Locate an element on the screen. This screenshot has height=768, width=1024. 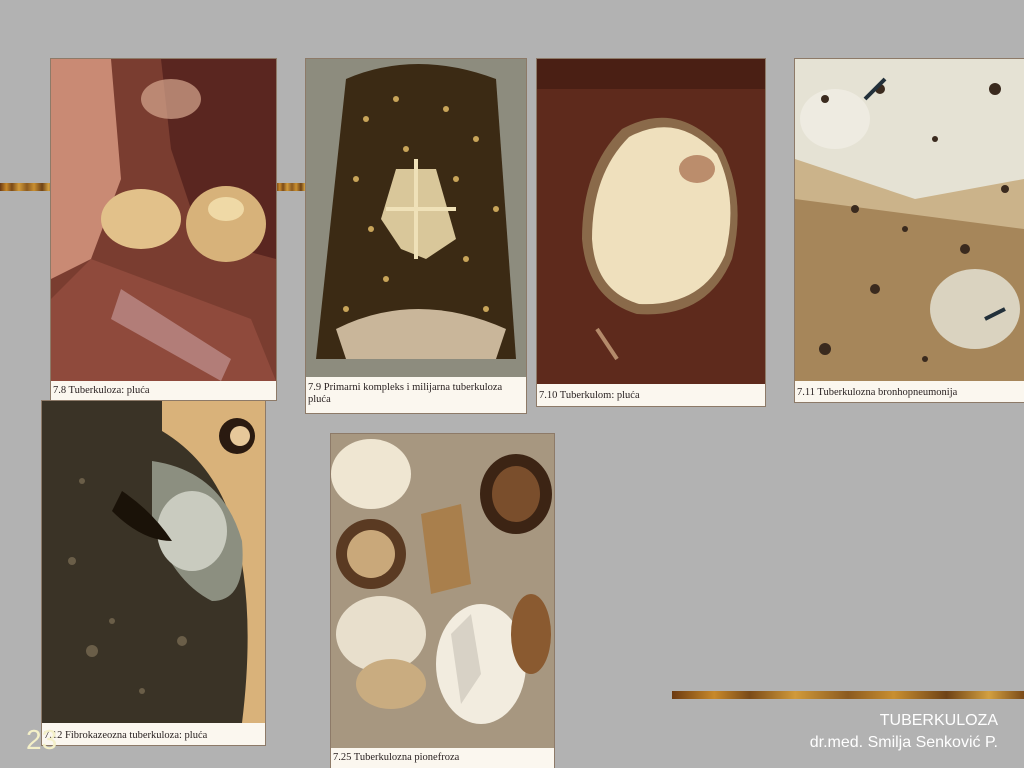
figure-caption: 7.12 Fibrokazeozna tuberkuloza: pluća is located at coordinates (126, 735).